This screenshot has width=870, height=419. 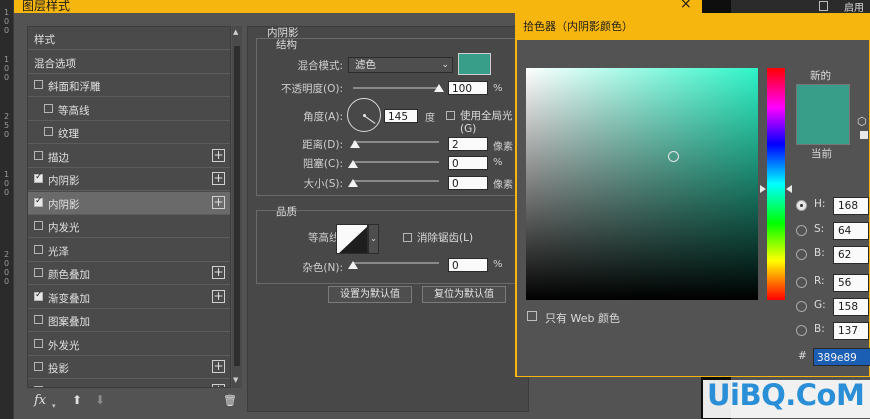 I want to click on color-field-input: 158, so click(x=851, y=307).